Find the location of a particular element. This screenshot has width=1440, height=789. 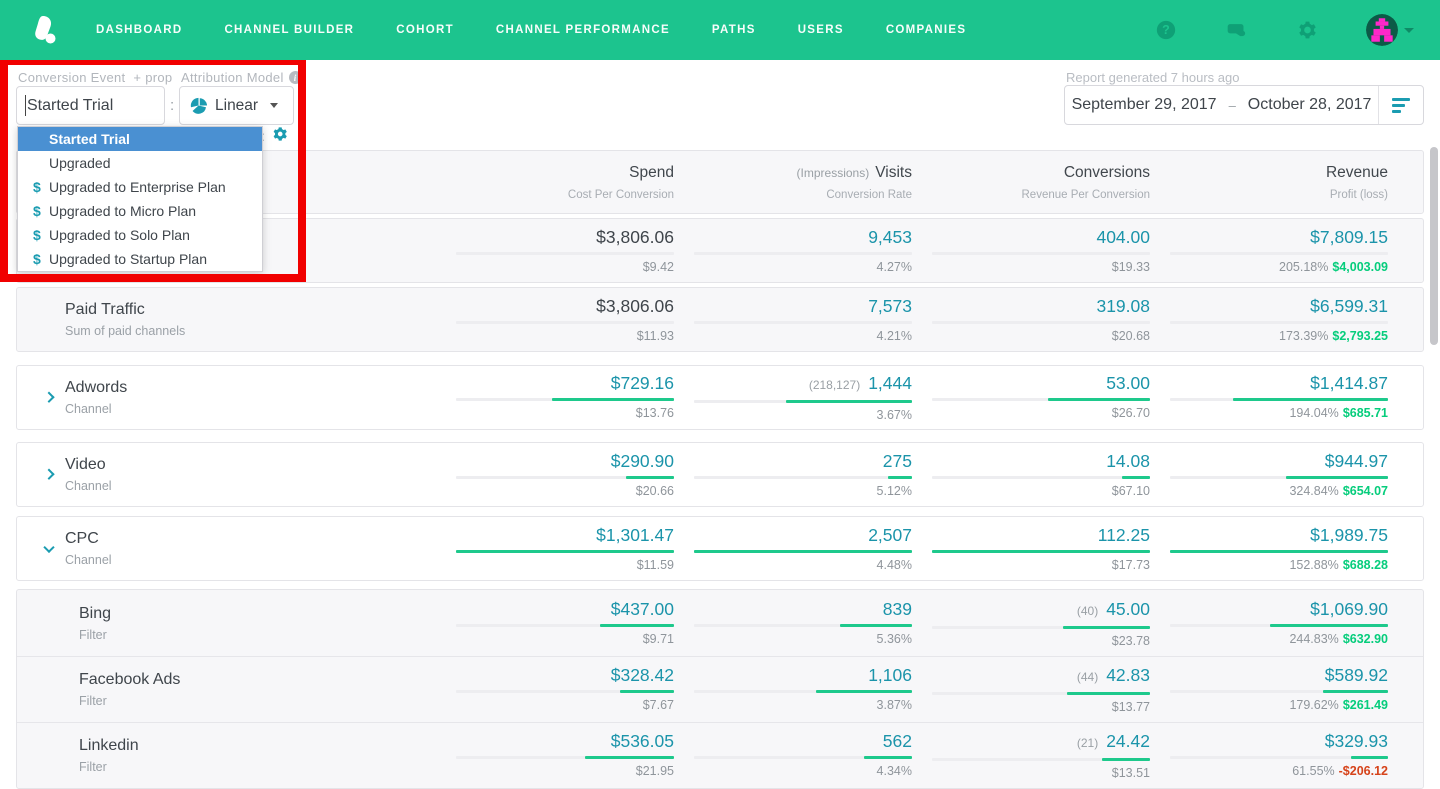

metric-value: 1,444 is located at coordinates (890, 383).